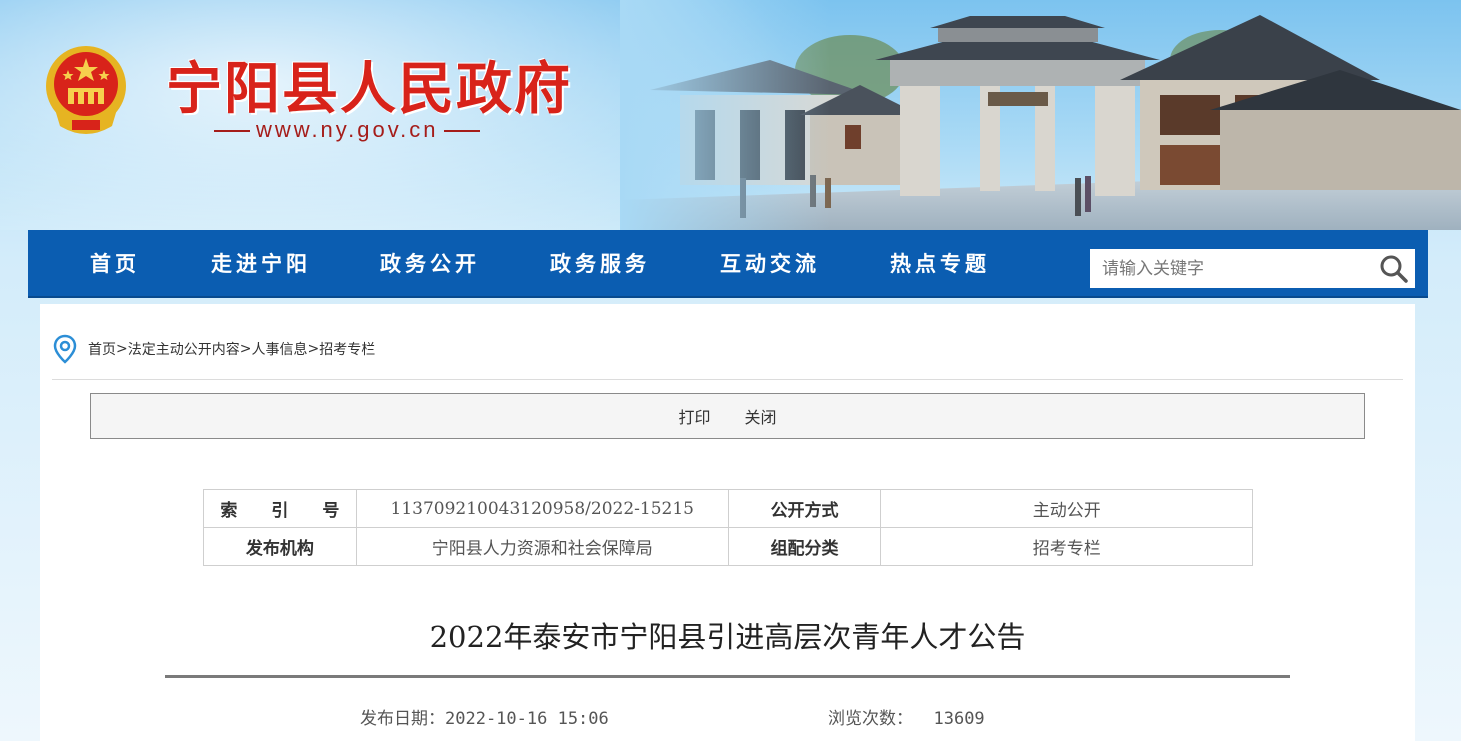 This screenshot has height=741, width=1461. What do you see at coordinates (804, 546) in the screenshot?
I see `category-label: 组配分类` at bounding box center [804, 546].